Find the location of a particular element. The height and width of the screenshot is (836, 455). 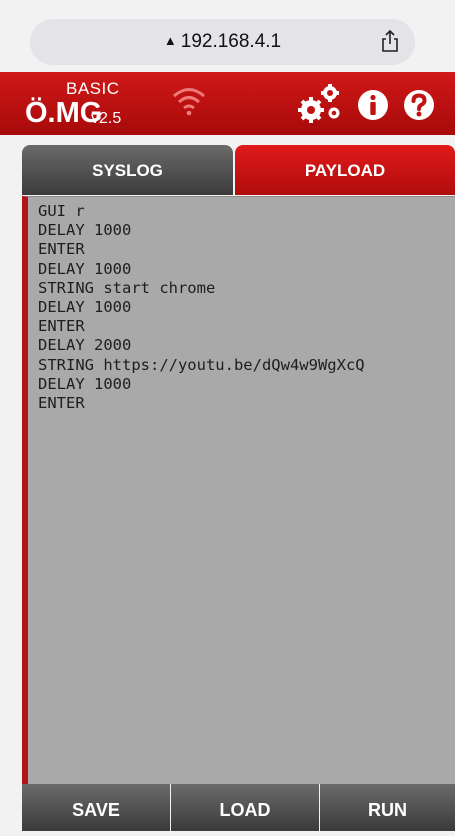

url-display: ▲ 192.168.4.1 is located at coordinates (222, 42).